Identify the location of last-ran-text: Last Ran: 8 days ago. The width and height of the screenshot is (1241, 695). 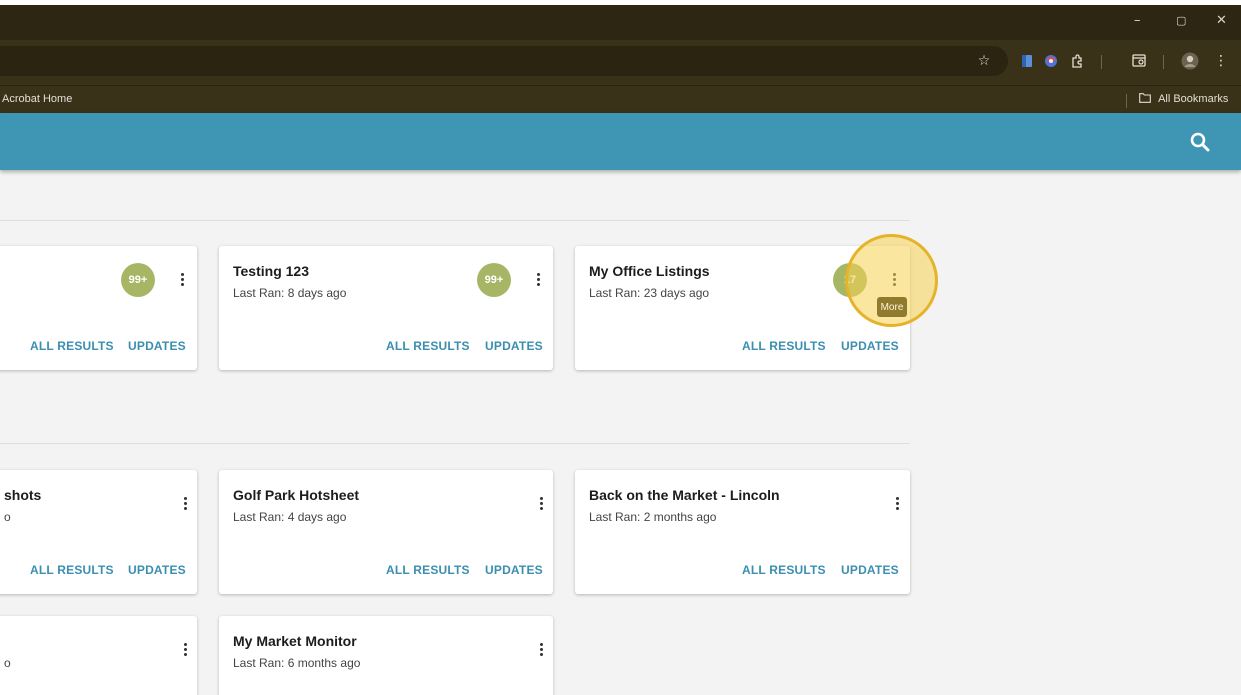
(290, 293).